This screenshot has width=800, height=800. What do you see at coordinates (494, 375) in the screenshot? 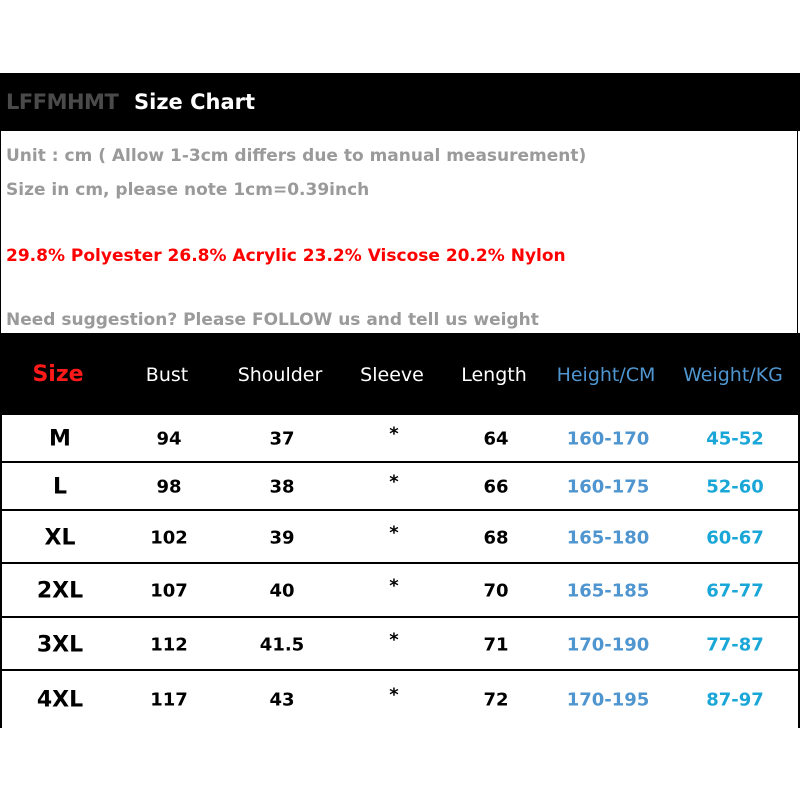
I see `header-length: Length` at bounding box center [494, 375].